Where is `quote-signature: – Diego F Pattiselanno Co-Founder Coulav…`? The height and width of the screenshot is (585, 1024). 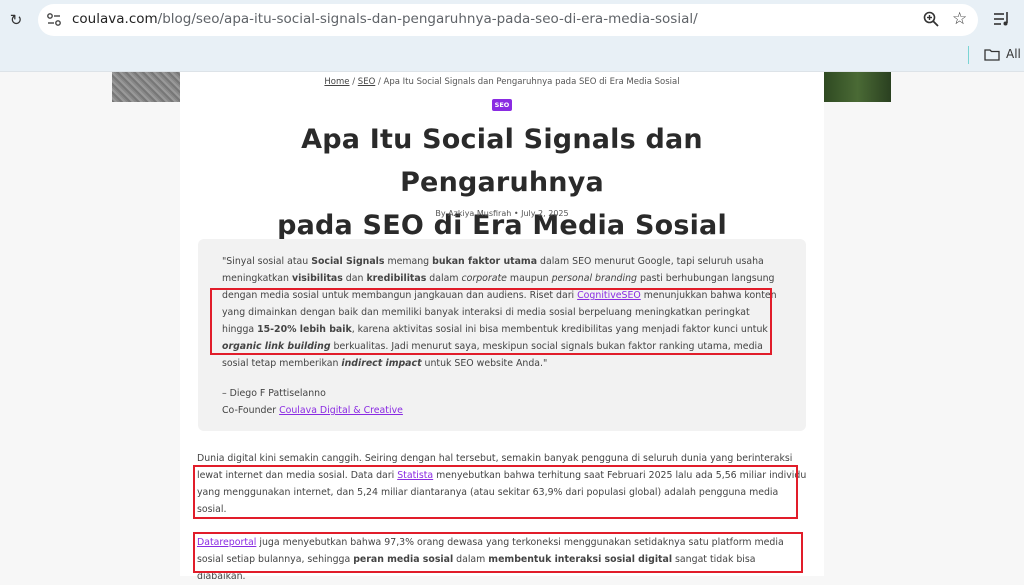 quote-signature: – Diego F Pattiselanno Co-Founder Coulav… is located at coordinates (312, 402).